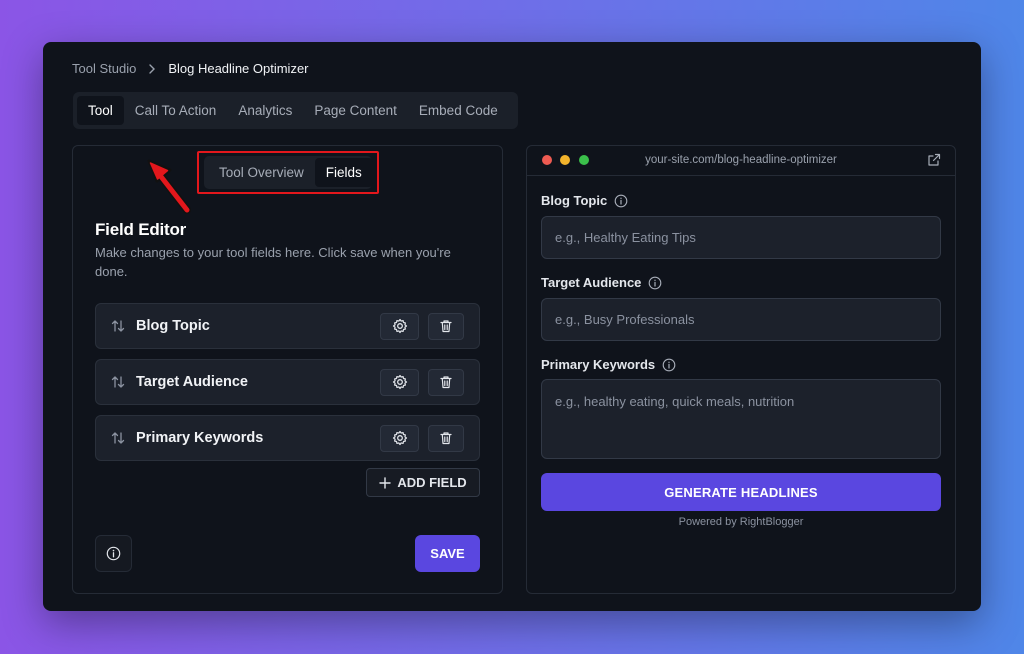 This screenshot has width=1024, height=654. What do you see at coordinates (343, 172) in the screenshot?
I see `tab-fields: Fields` at bounding box center [343, 172].